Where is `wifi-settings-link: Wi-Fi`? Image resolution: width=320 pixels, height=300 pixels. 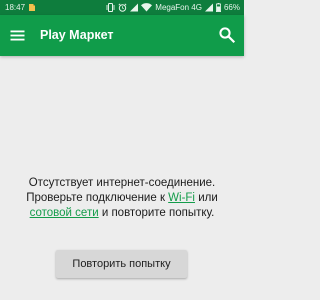
wifi-settings-link: Wi-Fi is located at coordinates (181, 198).